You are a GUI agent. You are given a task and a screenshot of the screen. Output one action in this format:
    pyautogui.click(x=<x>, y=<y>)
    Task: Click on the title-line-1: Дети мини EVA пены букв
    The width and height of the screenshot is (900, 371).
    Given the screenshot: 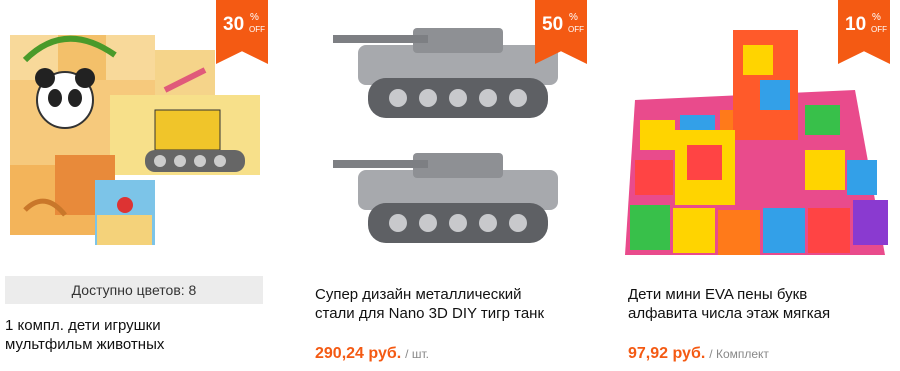 What is the action you would take?
    pyautogui.click(x=718, y=294)
    